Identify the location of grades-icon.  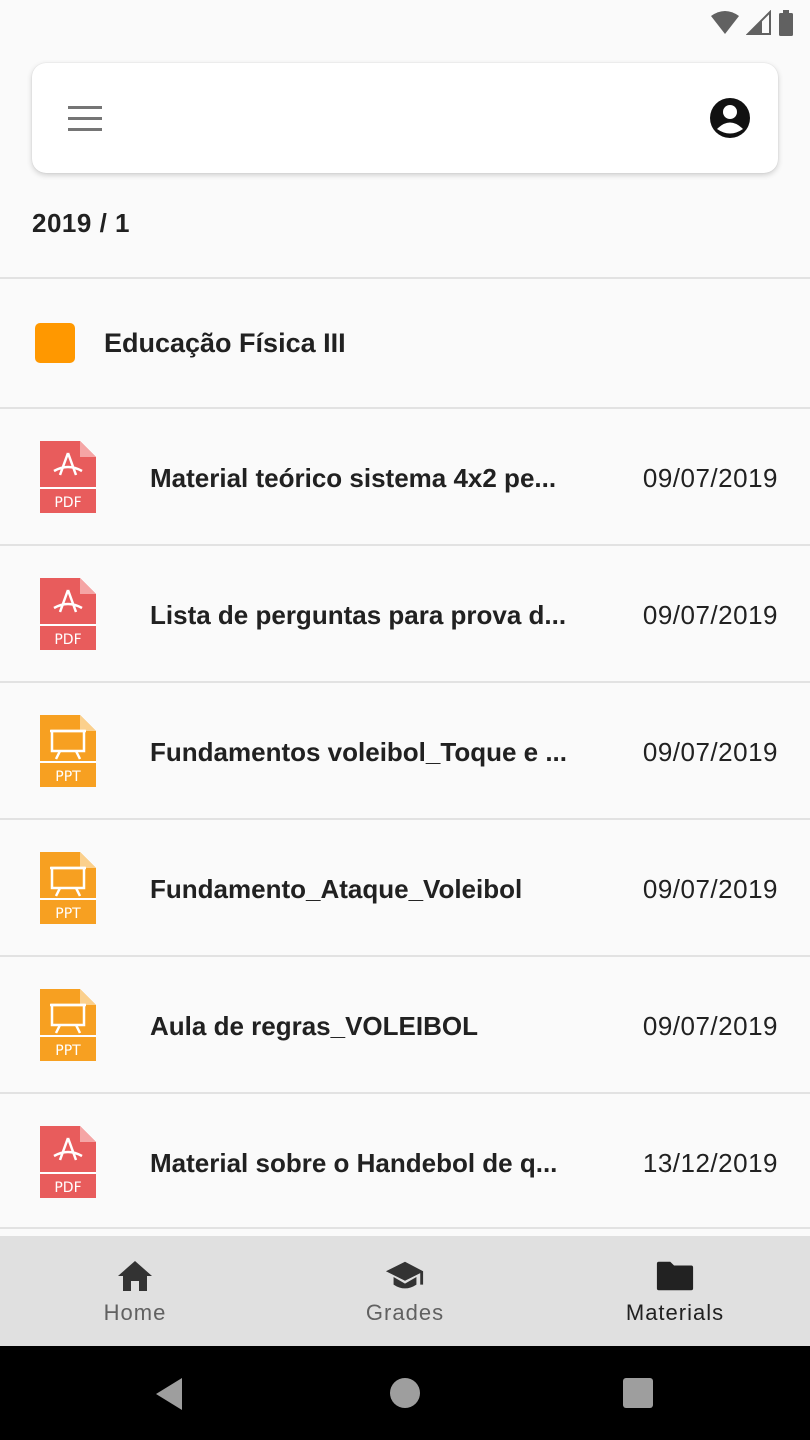
(404, 1275).